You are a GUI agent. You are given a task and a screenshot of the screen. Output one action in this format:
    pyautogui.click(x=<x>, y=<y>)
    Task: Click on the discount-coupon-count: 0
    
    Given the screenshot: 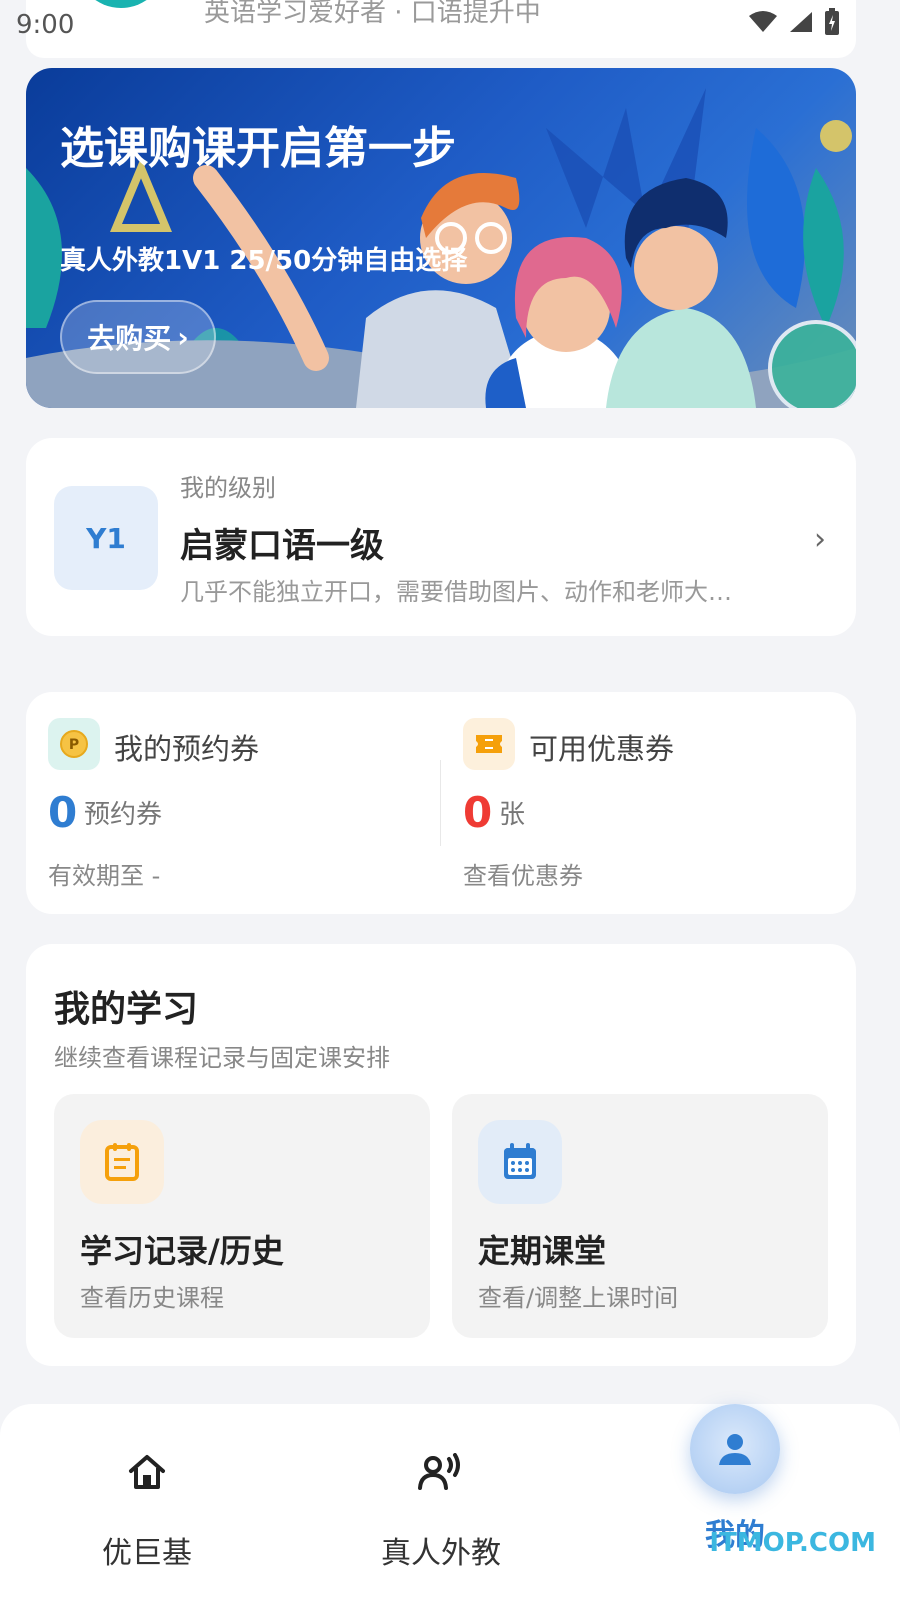 What is the action you would take?
    pyautogui.click(x=478, y=812)
    